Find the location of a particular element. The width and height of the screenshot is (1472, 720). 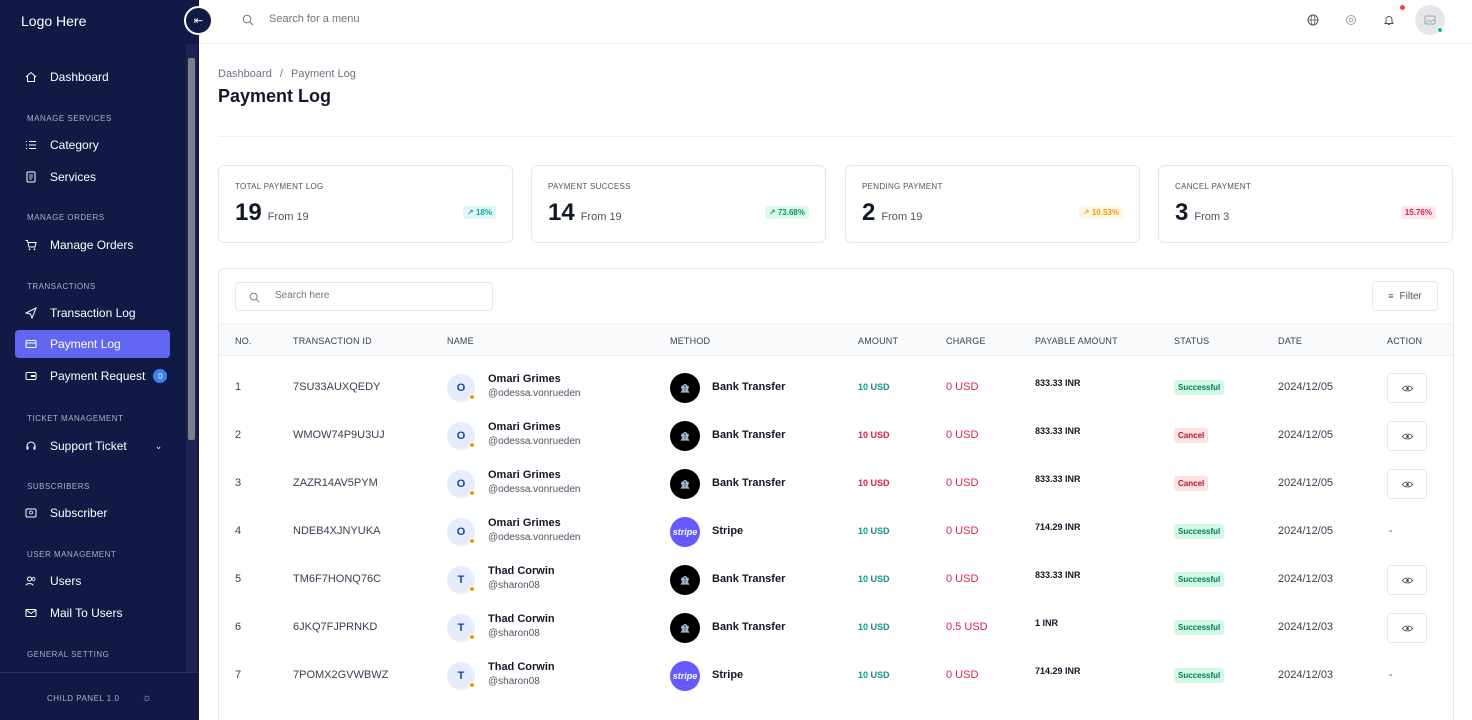

stat-card-pending: PENDING PAYMENT 2 From 19 ↗ 10.53% is located at coordinates (992, 204).